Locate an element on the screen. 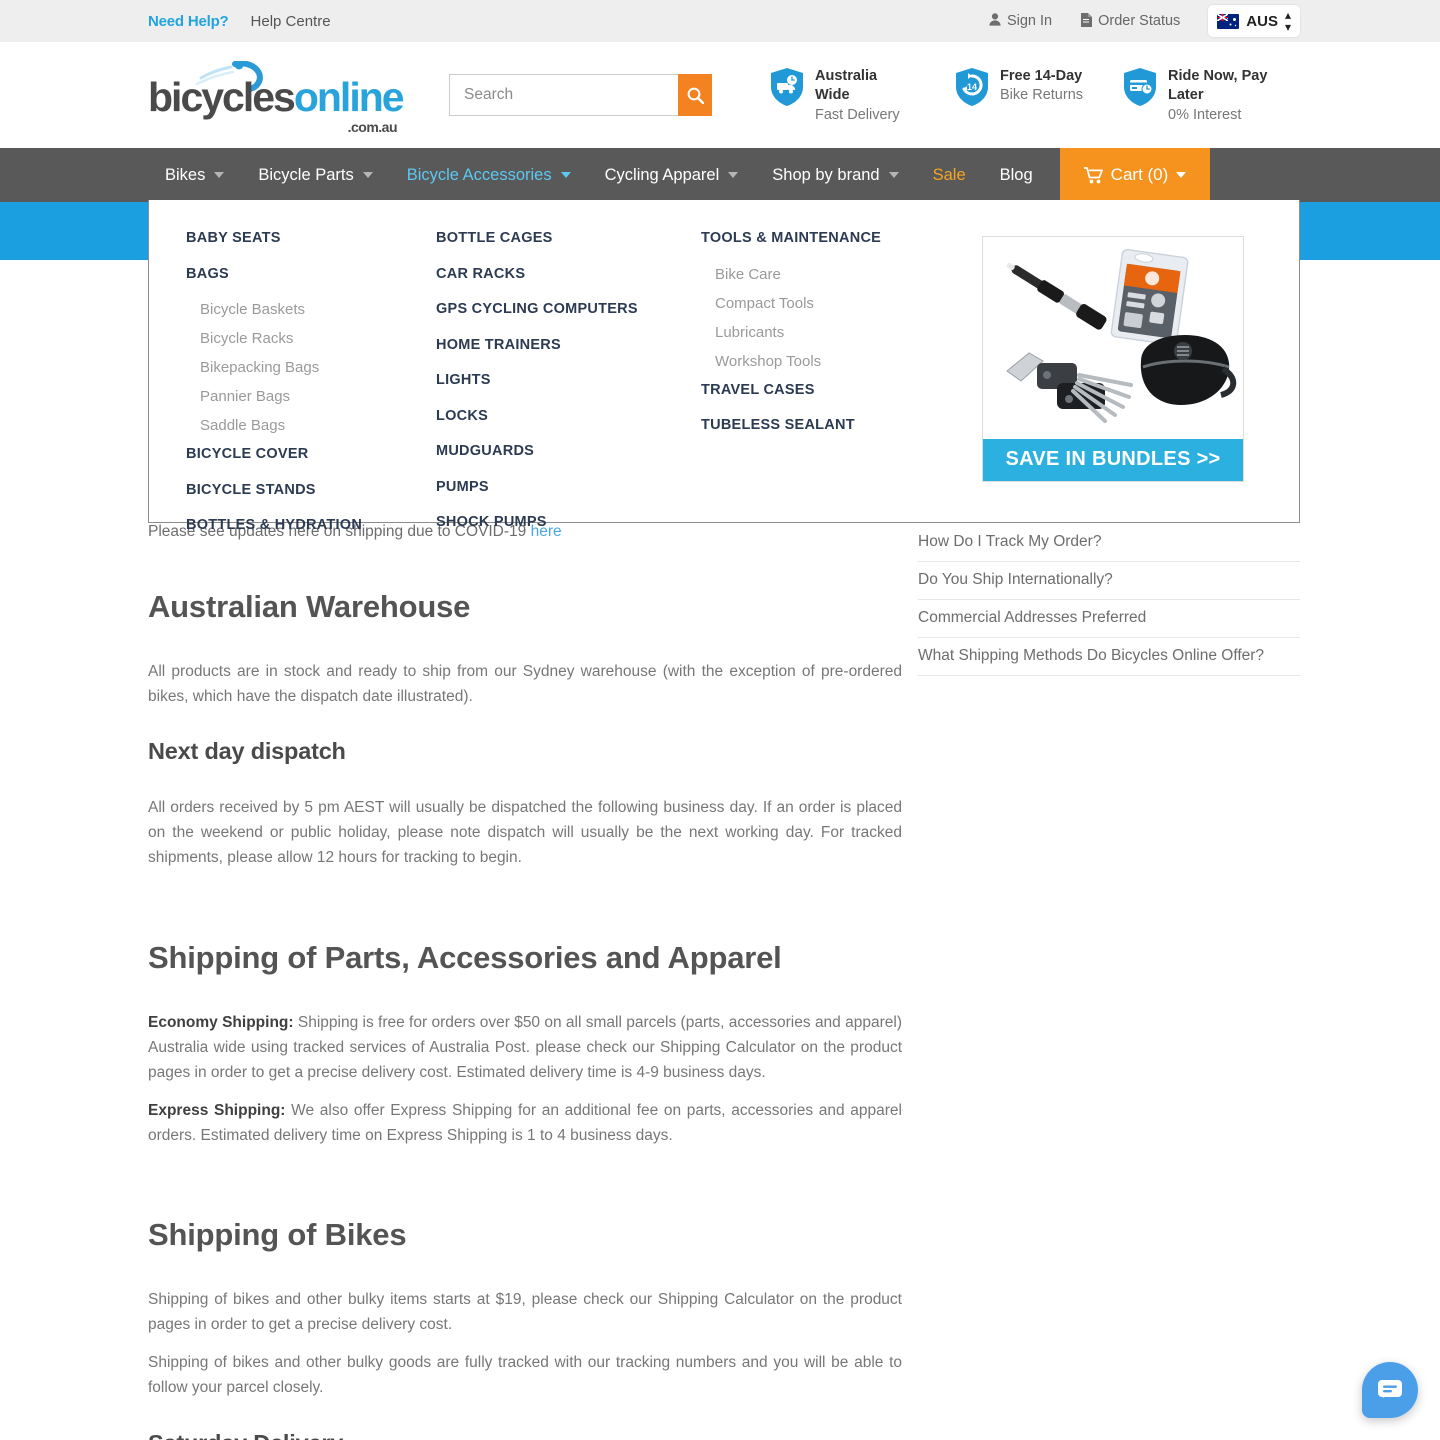  dropdown-item-bikepacking-bags: Bikepacking Bags is located at coordinates (305, 367).